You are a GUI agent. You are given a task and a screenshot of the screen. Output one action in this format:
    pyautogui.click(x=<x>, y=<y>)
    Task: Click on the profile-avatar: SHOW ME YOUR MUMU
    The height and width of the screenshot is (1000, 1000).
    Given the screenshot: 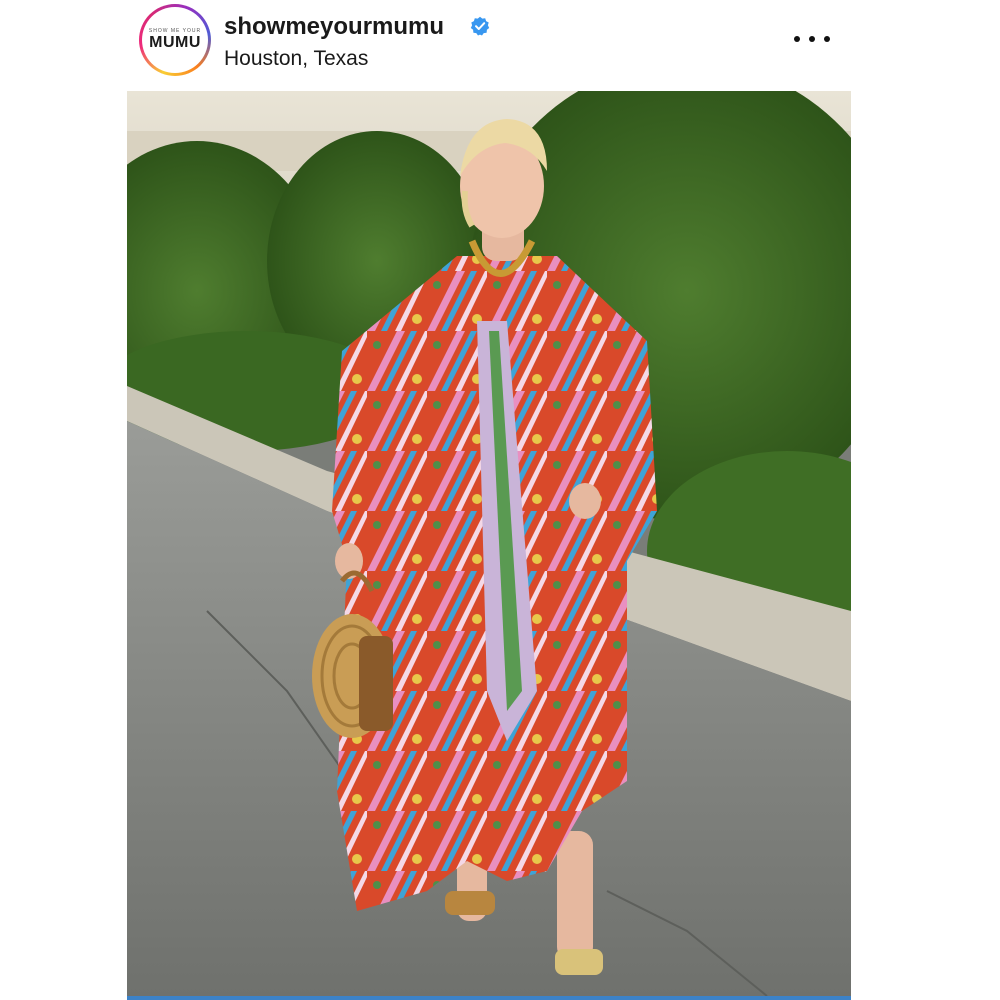 What is the action you would take?
    pyautogui.click(x=175, y=40)
    